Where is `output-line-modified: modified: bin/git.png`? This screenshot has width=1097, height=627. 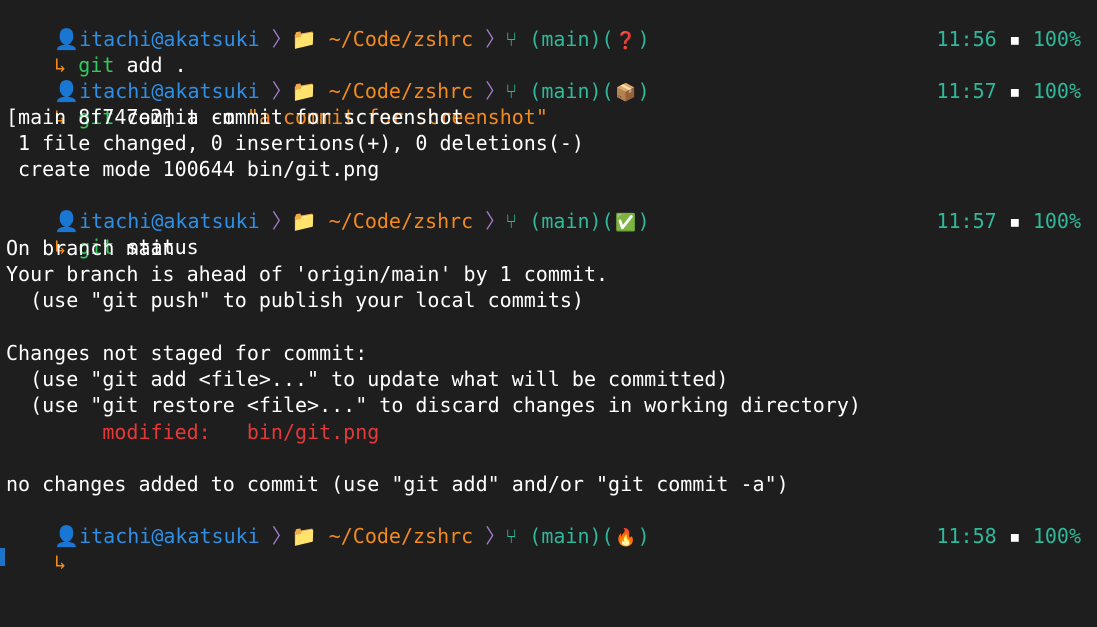
output-line-modified: modified: bin/git.png is located at coordinates (551, 432).